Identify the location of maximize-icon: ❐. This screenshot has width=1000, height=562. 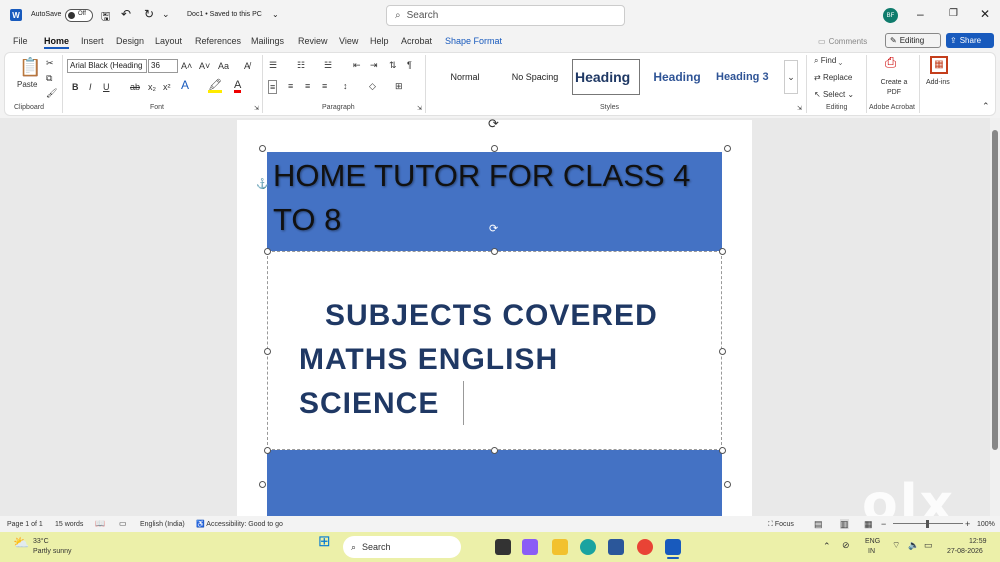
(953, 13).